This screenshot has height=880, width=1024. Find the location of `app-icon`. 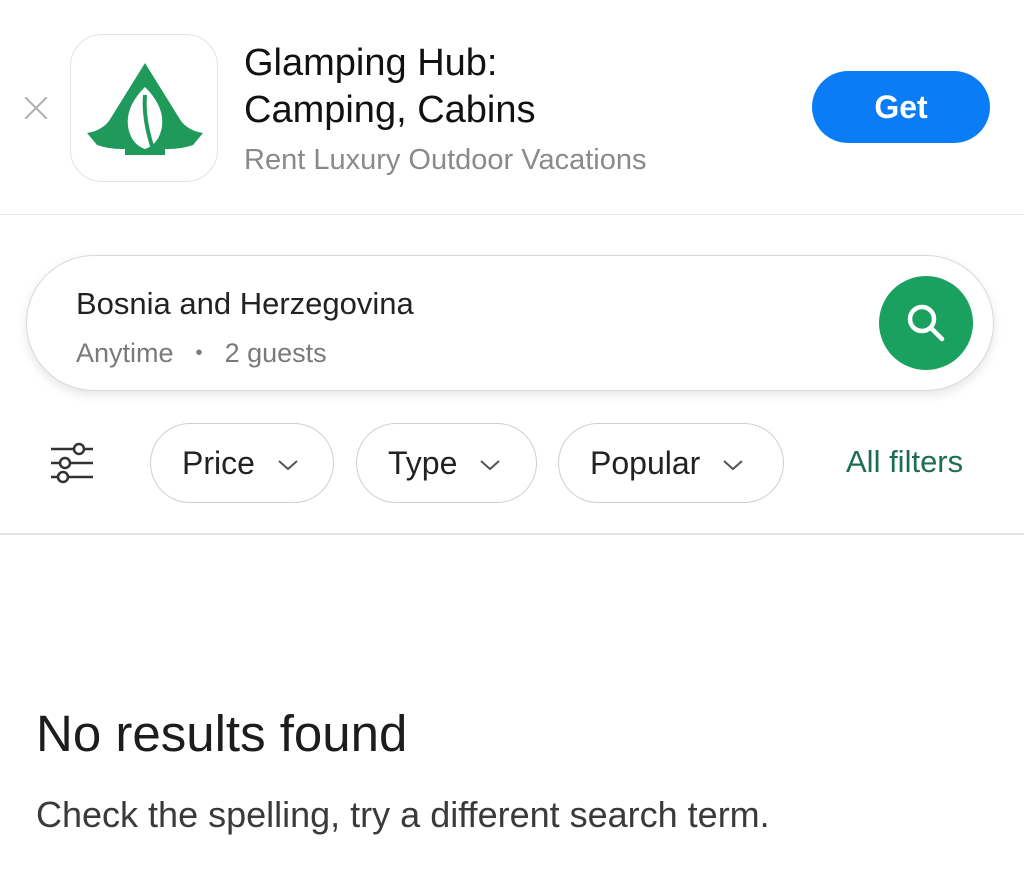

app-icon is located at coordinates (144, 108).